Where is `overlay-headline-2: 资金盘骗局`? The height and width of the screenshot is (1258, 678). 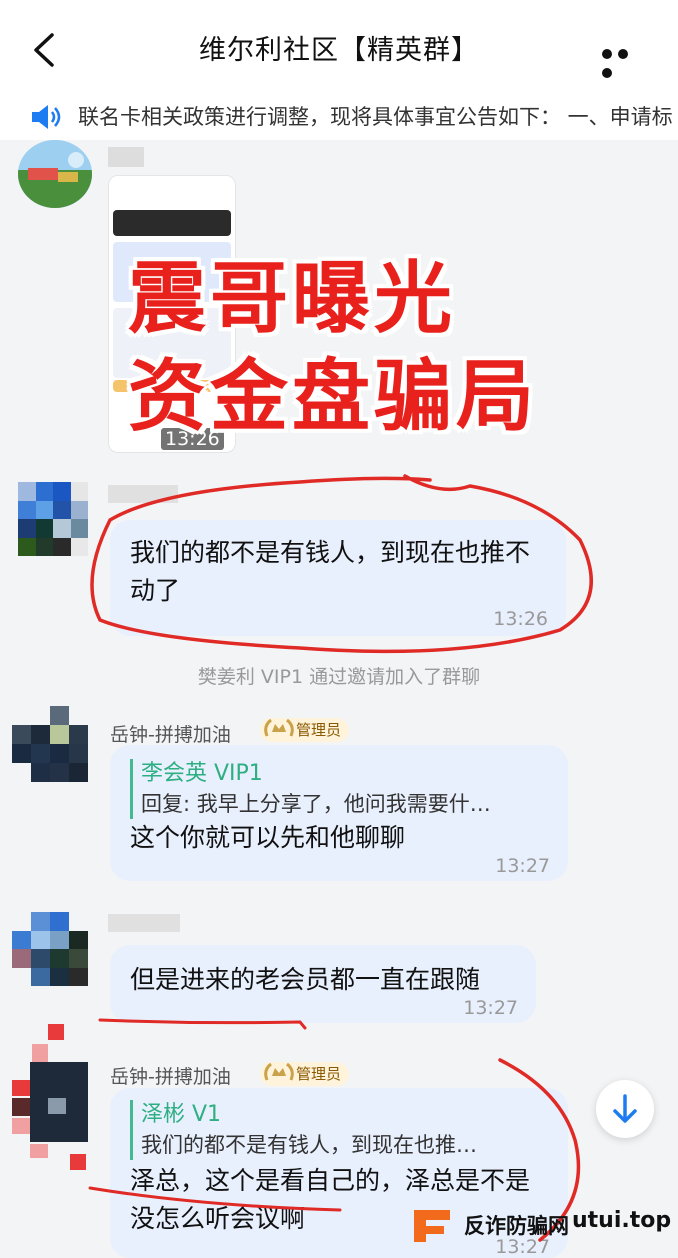 overlay-headline-2: 资金盘骗局 is located at coordinates (333, 397).